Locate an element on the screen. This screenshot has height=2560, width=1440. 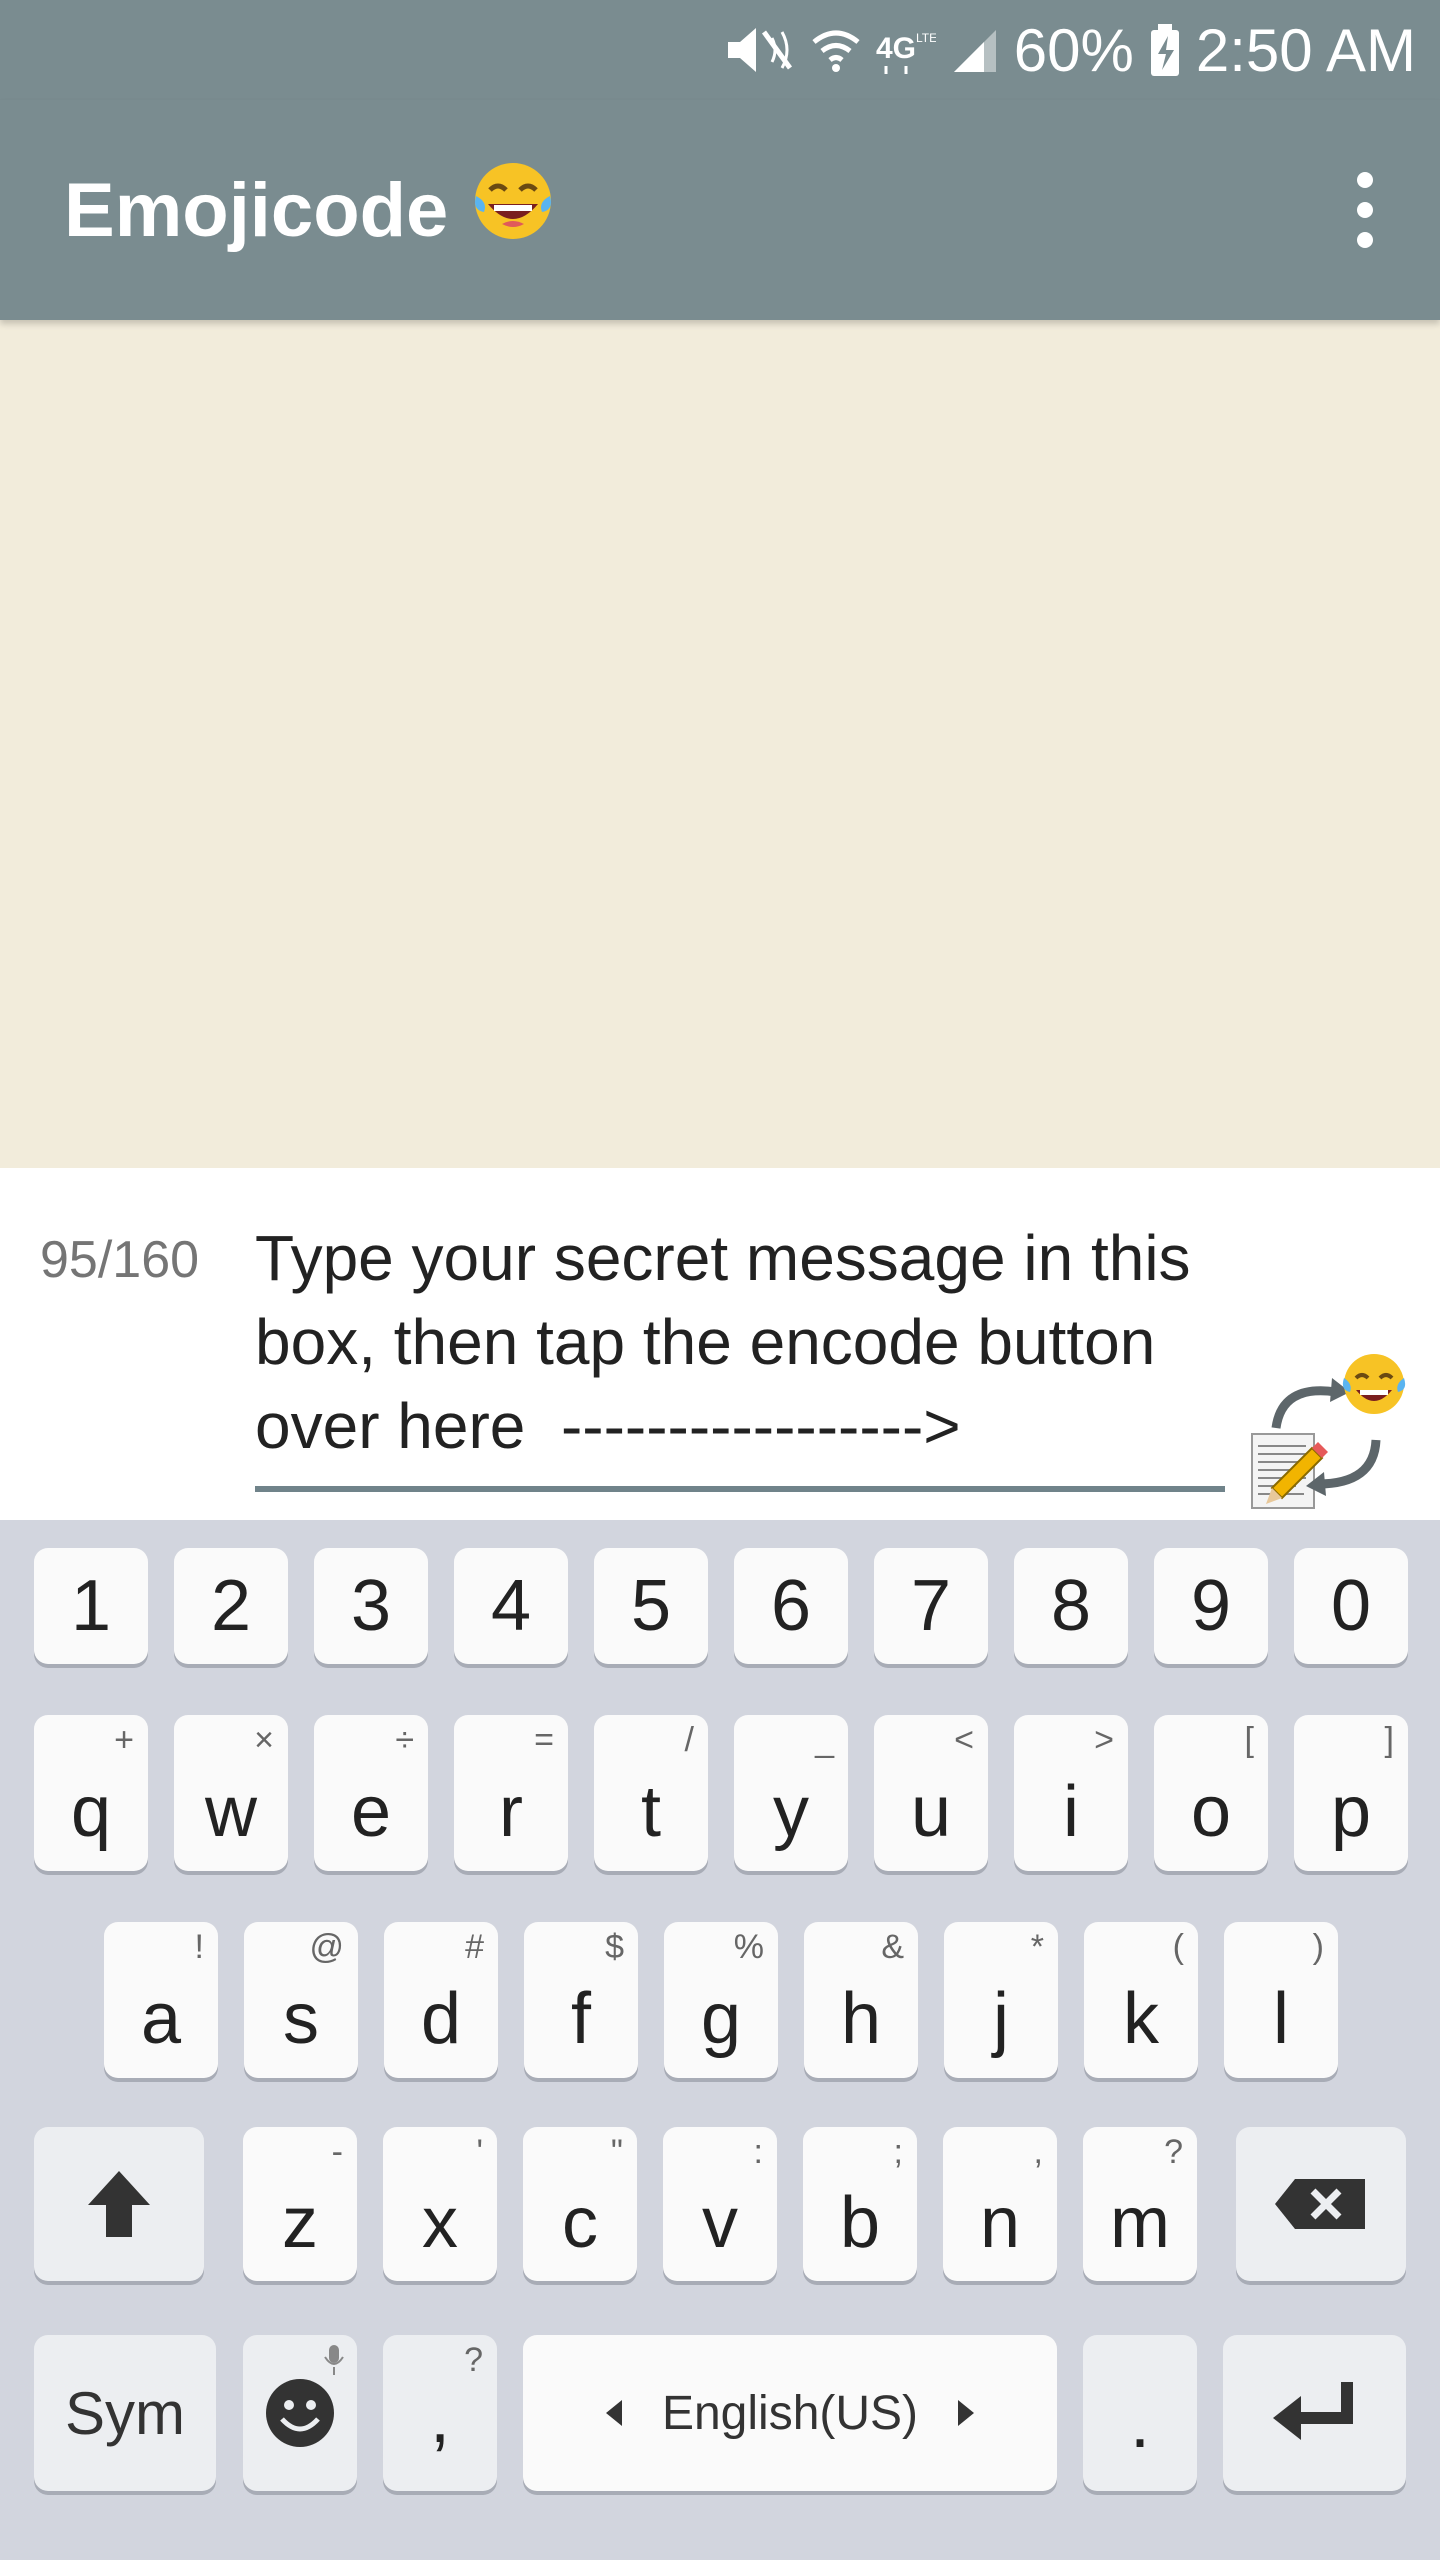
sym-key-label: Sym is located at coordinates (125, 2413).